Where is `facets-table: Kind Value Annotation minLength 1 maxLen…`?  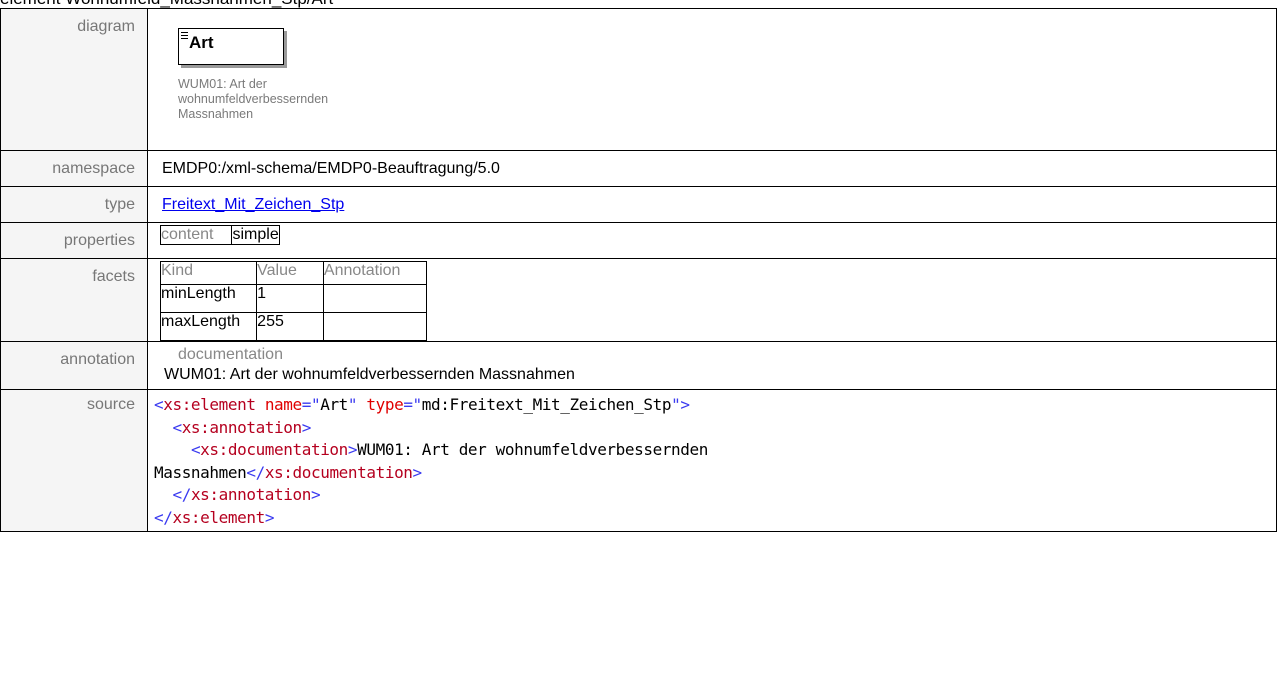 facets-table: Kind Value Annotation minLength 1 maxLen… is located at coordinates (293, 301).